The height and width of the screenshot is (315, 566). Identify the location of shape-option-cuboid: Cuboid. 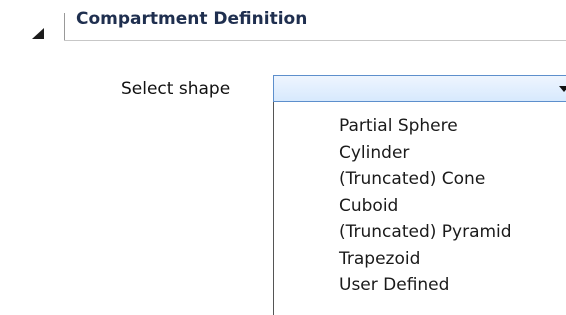
(440, 206).